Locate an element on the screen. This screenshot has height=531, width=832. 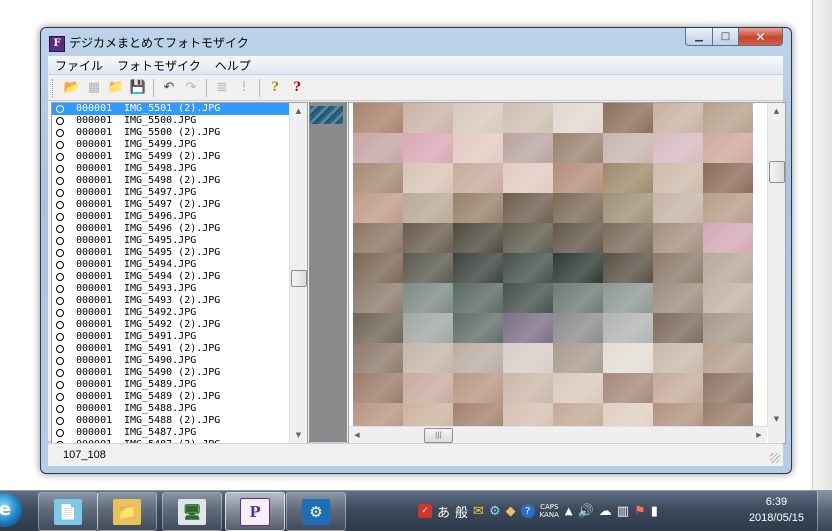
list-item: 000001 IMG_5490.JPG is located at coordinates (170, 361).